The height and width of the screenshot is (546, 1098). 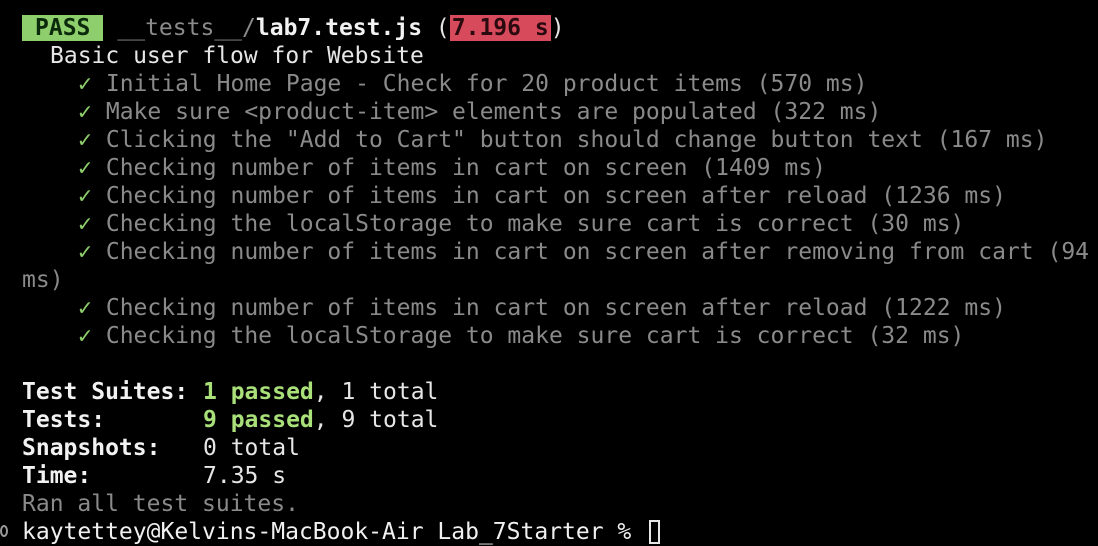 What do you see at coordinates (500, 28) in the screenshot?
I see `test-duration-badge: 7.196 s` at bounding box center [500, 28].